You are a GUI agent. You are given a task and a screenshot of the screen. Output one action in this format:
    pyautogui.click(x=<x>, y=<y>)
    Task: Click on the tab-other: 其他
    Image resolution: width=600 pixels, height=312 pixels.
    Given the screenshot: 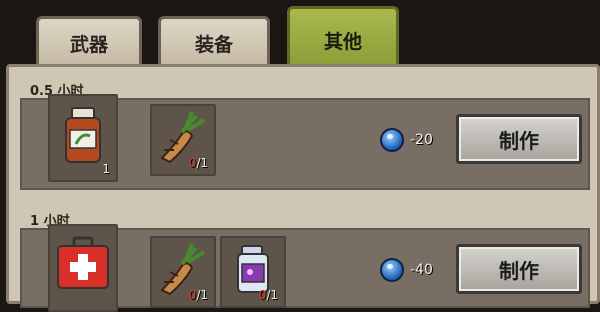 What is the action you would take?
    pyautogui.click(x=343, y=39)
    